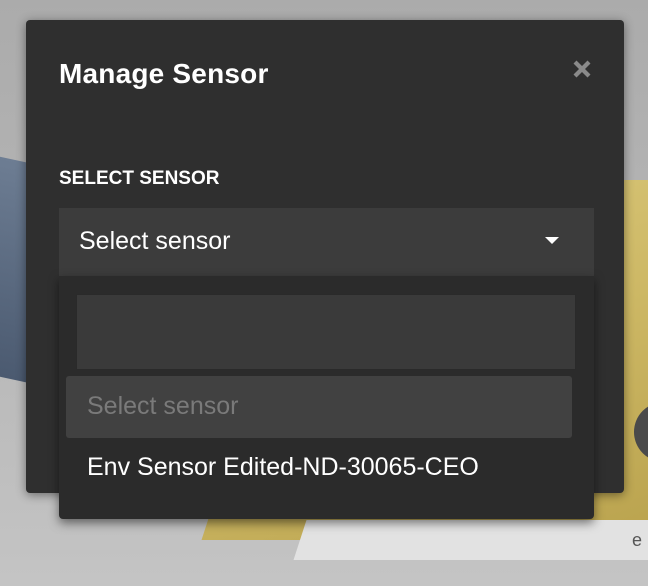  Describe the element at coordinates (552, 240) in the screenshot. I see `caret-down-icon` at that location.